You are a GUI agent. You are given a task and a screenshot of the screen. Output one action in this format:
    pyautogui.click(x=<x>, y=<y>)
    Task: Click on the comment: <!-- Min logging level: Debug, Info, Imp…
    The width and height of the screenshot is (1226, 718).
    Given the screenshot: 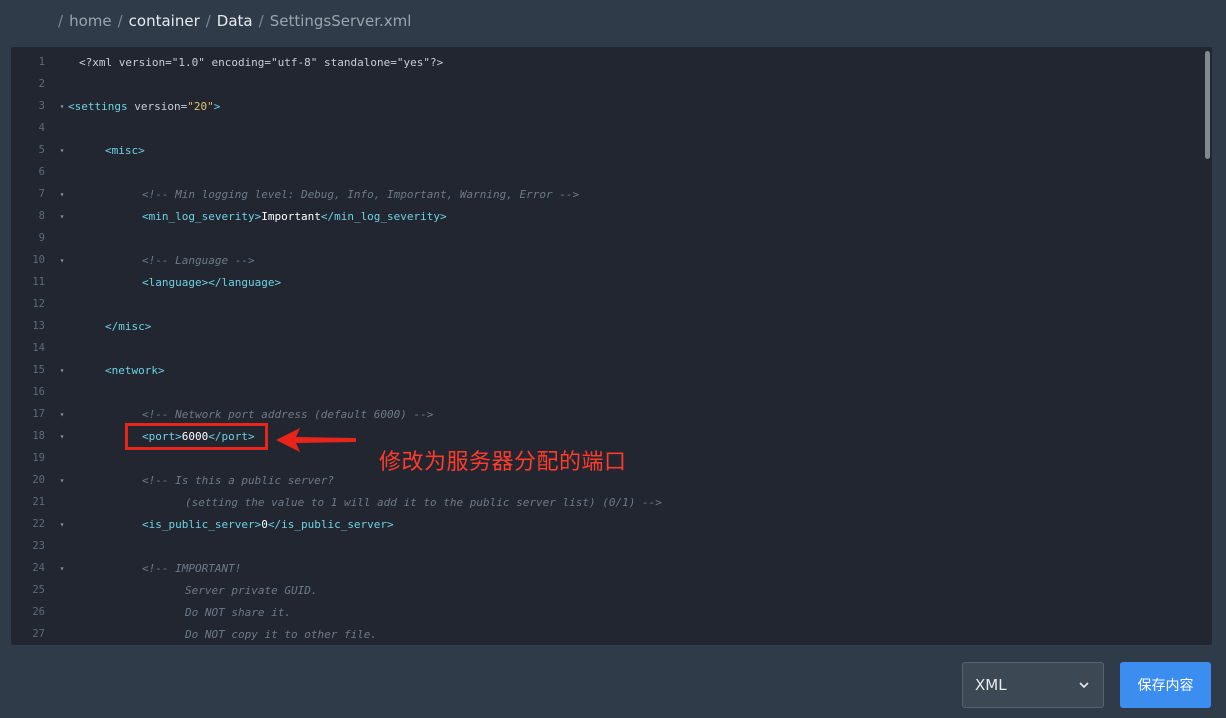 What is the action you would take?
    pyautogui.click(x=361, y=194)
    